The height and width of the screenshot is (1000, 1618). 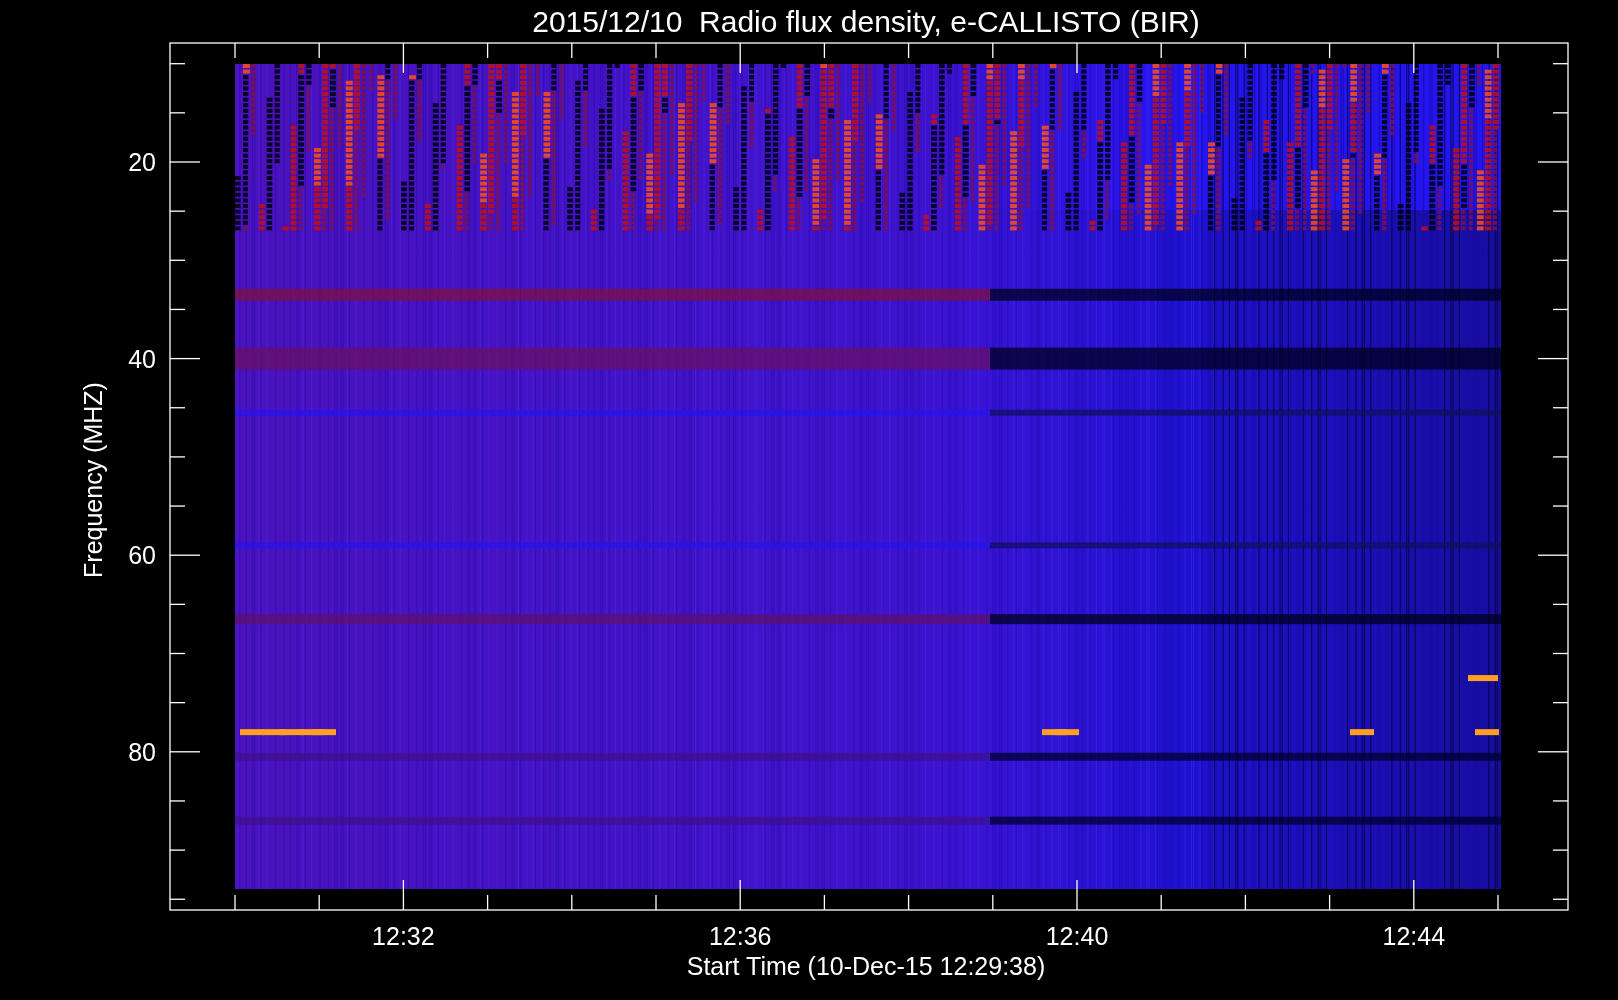 I want to click on y-axis-label: Frequency (MHZ), so click(x=93, y=480).